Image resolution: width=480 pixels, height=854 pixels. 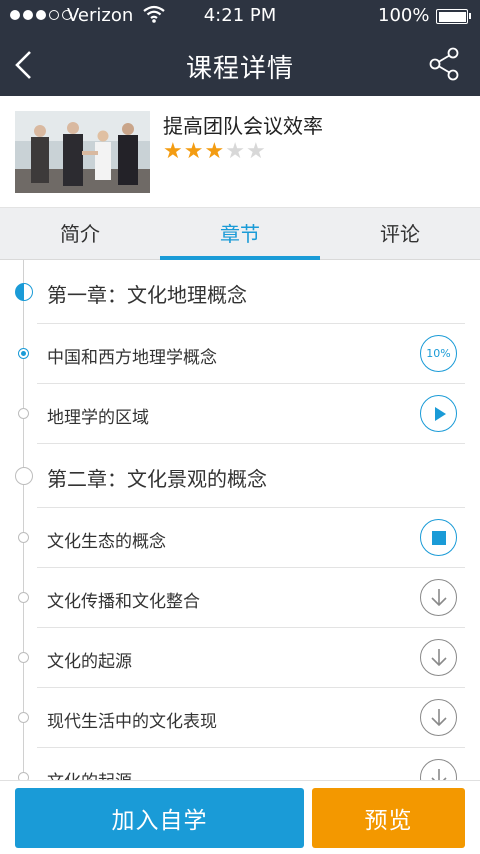 I want to click on battery-icon, so click(x=452, y=16).